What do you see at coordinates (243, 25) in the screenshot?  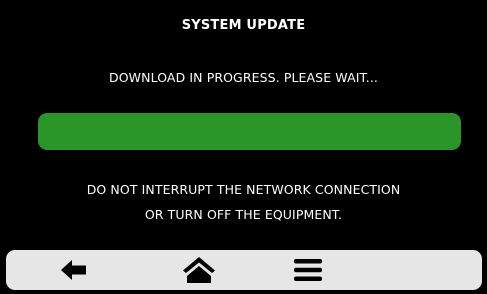 I see `dialog-title: SYSTEM UPDATE` at bounding box center [243, 25].